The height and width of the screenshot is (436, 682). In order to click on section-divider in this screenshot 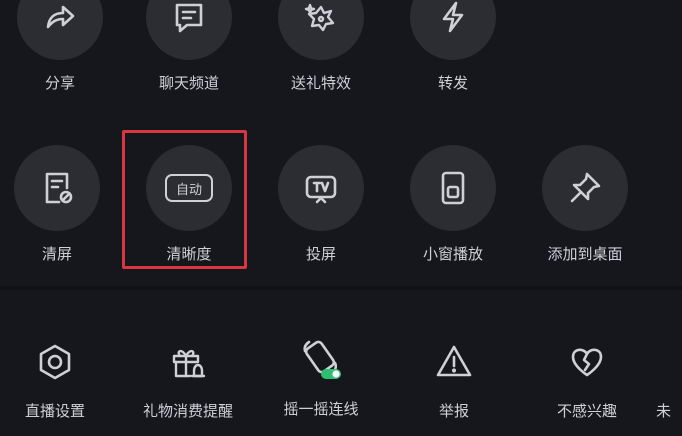, I will do `click(341, 288)`.